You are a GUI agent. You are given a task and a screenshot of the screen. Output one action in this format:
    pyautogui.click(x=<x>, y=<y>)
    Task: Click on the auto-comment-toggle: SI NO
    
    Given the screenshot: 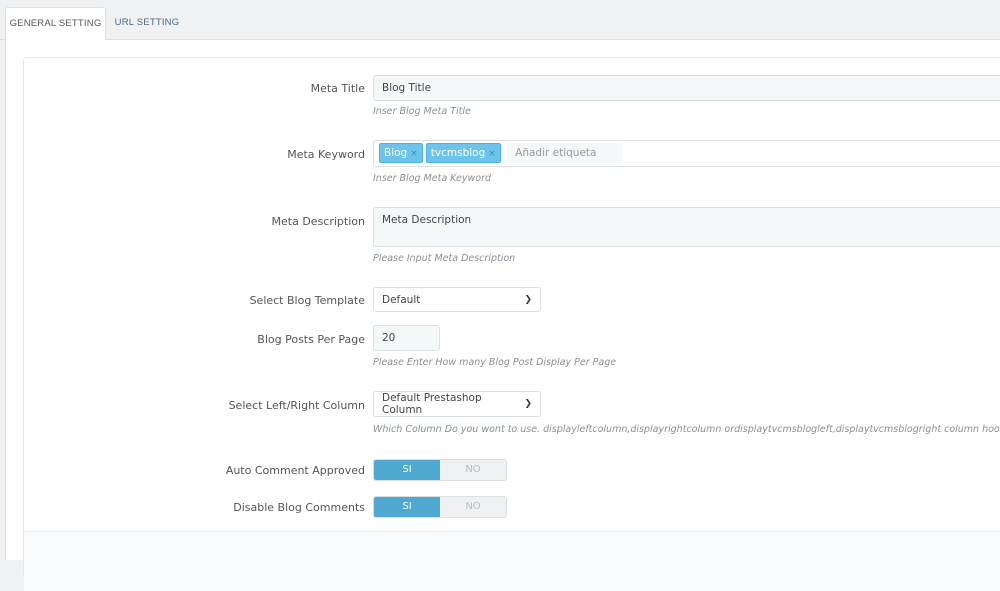 What is the action you would take?
    pyautogui.click(x=440, y=470)
    